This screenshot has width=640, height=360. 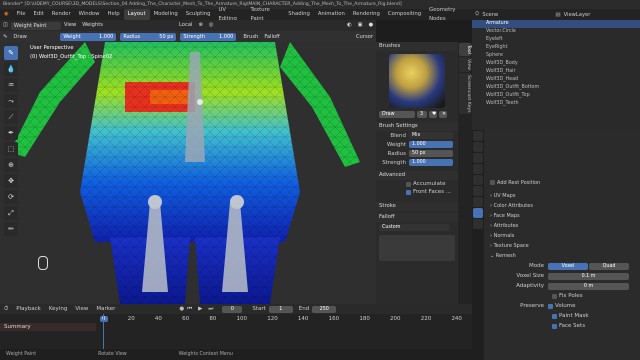 I want to click on outliner-item: Wolf3D_Outfit_Bottom, so click(x=556, y=88).